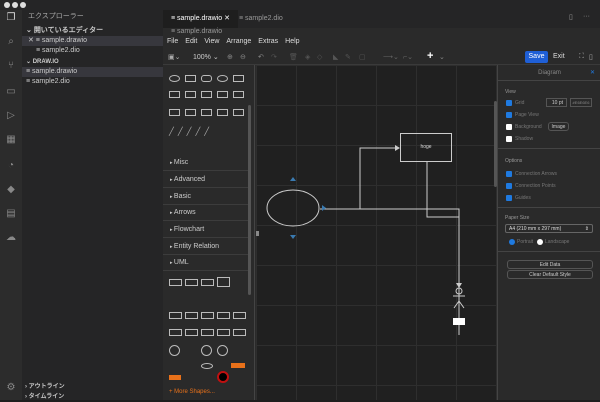 The height and width of the screenshot is (402, 600). What do you see at coordinates (571, 17) in the screenshot?
I see `split-editor-icon: ▯` at bounding box center [571, 17].